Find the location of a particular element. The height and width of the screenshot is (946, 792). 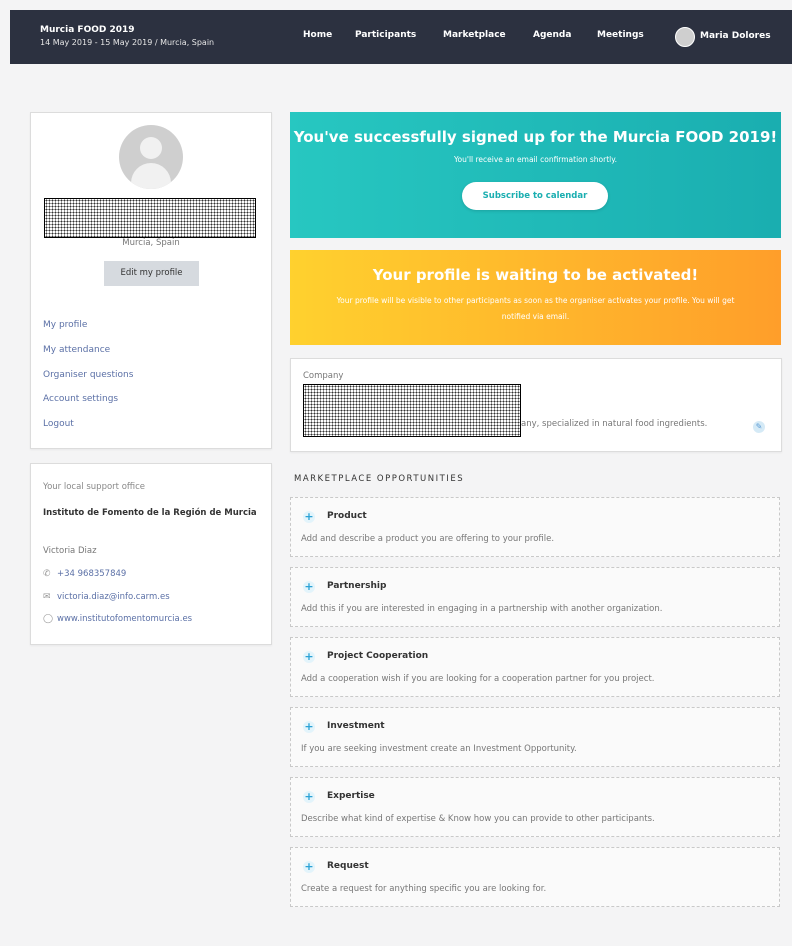

nav-marketplace: Marketplace is located at coordinates (474, 35).